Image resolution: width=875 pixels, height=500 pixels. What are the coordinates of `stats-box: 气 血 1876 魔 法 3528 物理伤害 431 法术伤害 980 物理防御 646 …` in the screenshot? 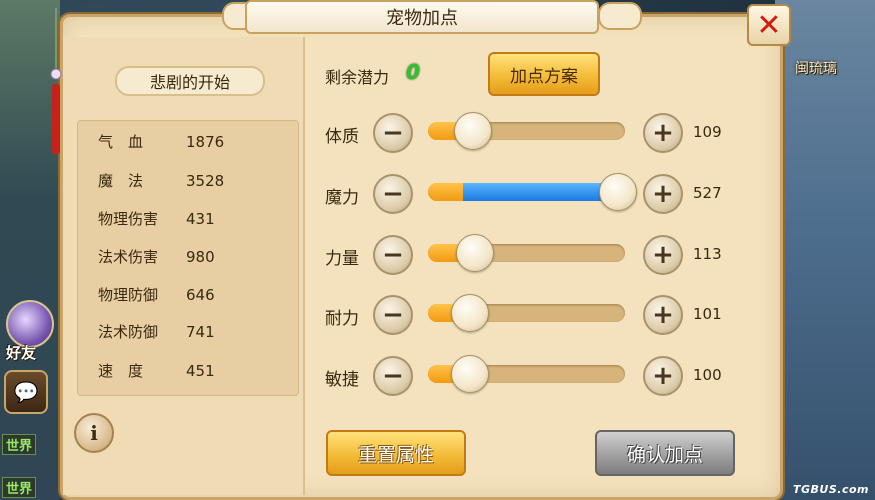 It's located at (188, 258).